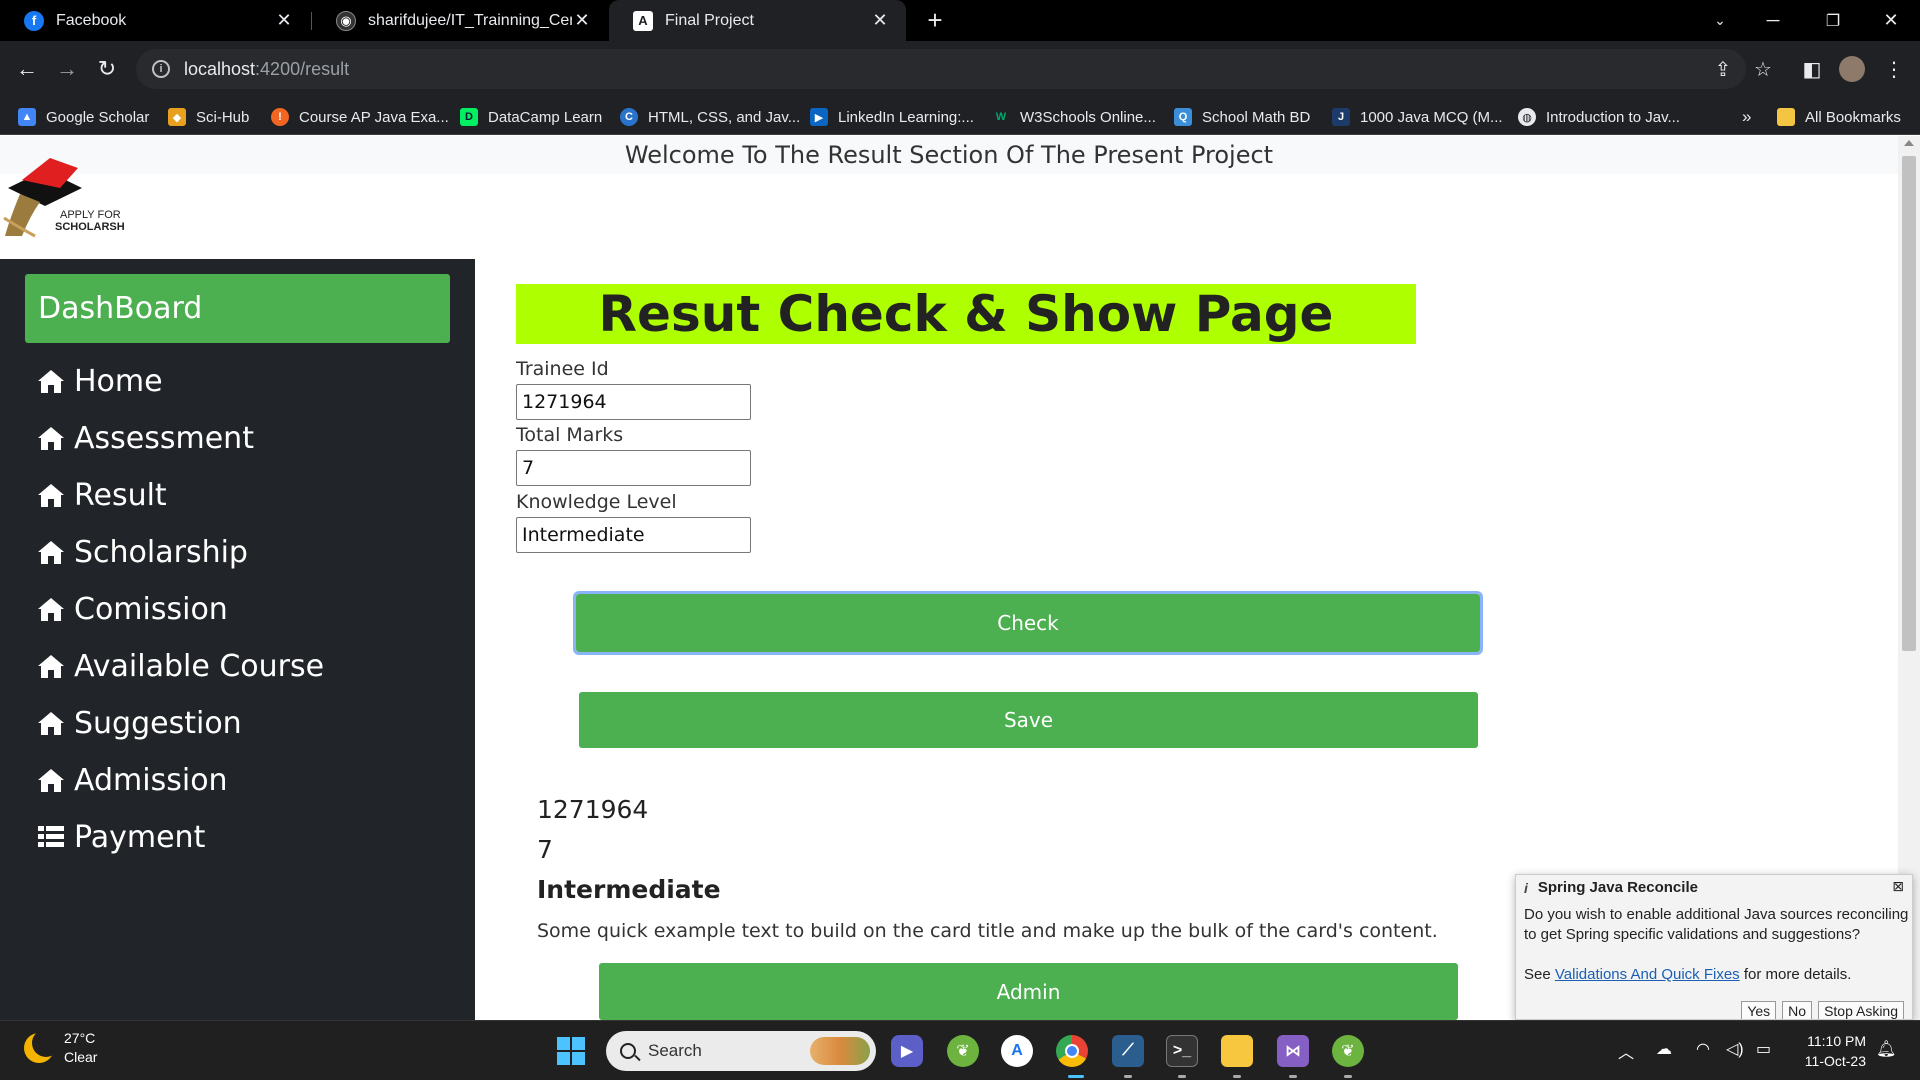  What do you see at coordinates (1017, 1051) in the screenshot?
I see `app-store-icon: A` at bounding box center [1017, 1051].